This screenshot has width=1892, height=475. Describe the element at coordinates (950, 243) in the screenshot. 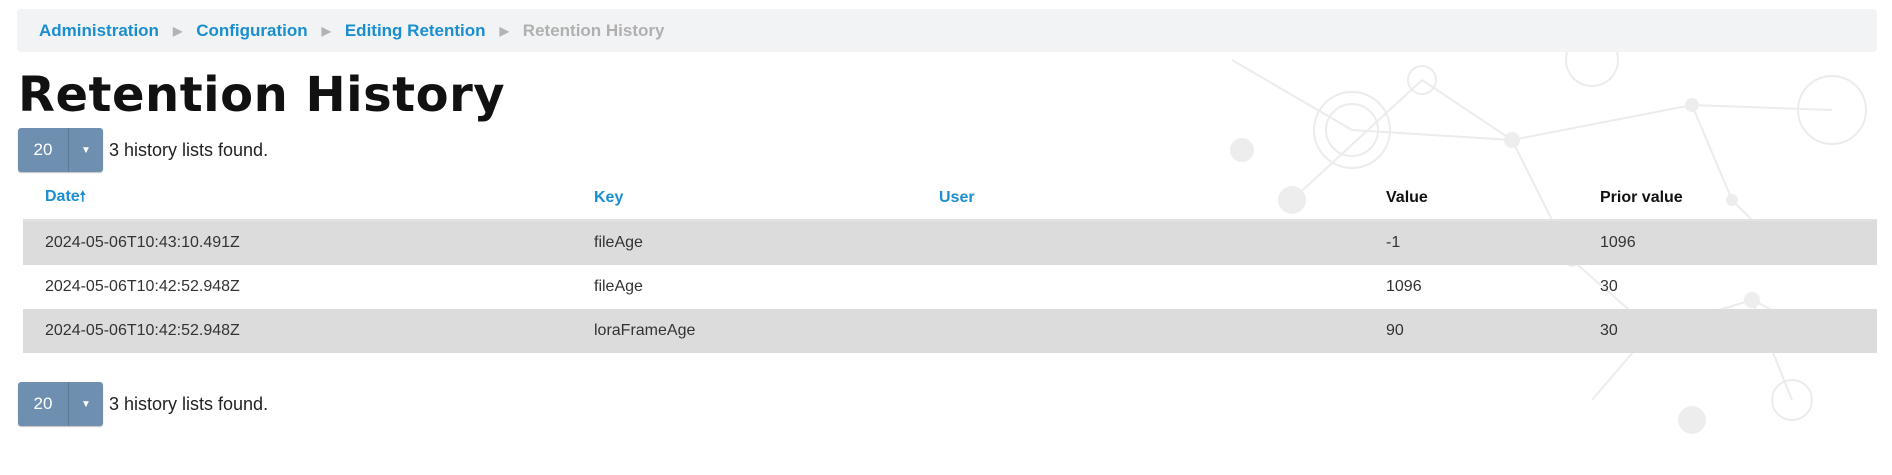

I see `table-row: 2024-05-06T10:43:10.491Z fileAge -1 1096` at that location.